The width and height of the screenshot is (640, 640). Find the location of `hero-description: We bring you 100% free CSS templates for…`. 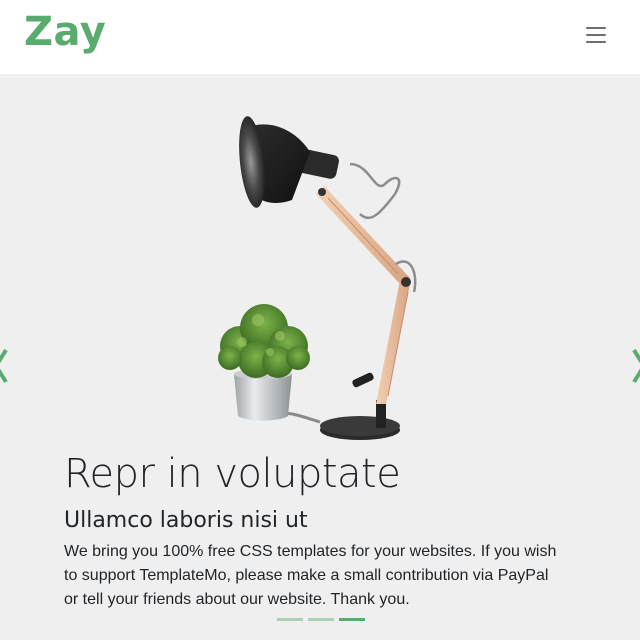

hero-description: We bring you 100% free CSS templates for… is located at coordinates (310, 575).